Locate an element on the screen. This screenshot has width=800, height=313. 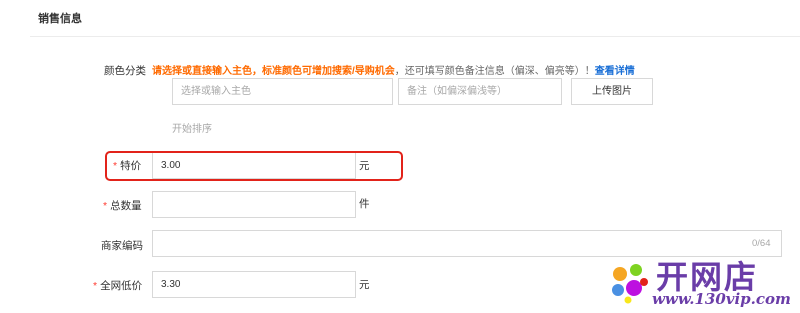
section-divider is located at coordinates (415, 36).